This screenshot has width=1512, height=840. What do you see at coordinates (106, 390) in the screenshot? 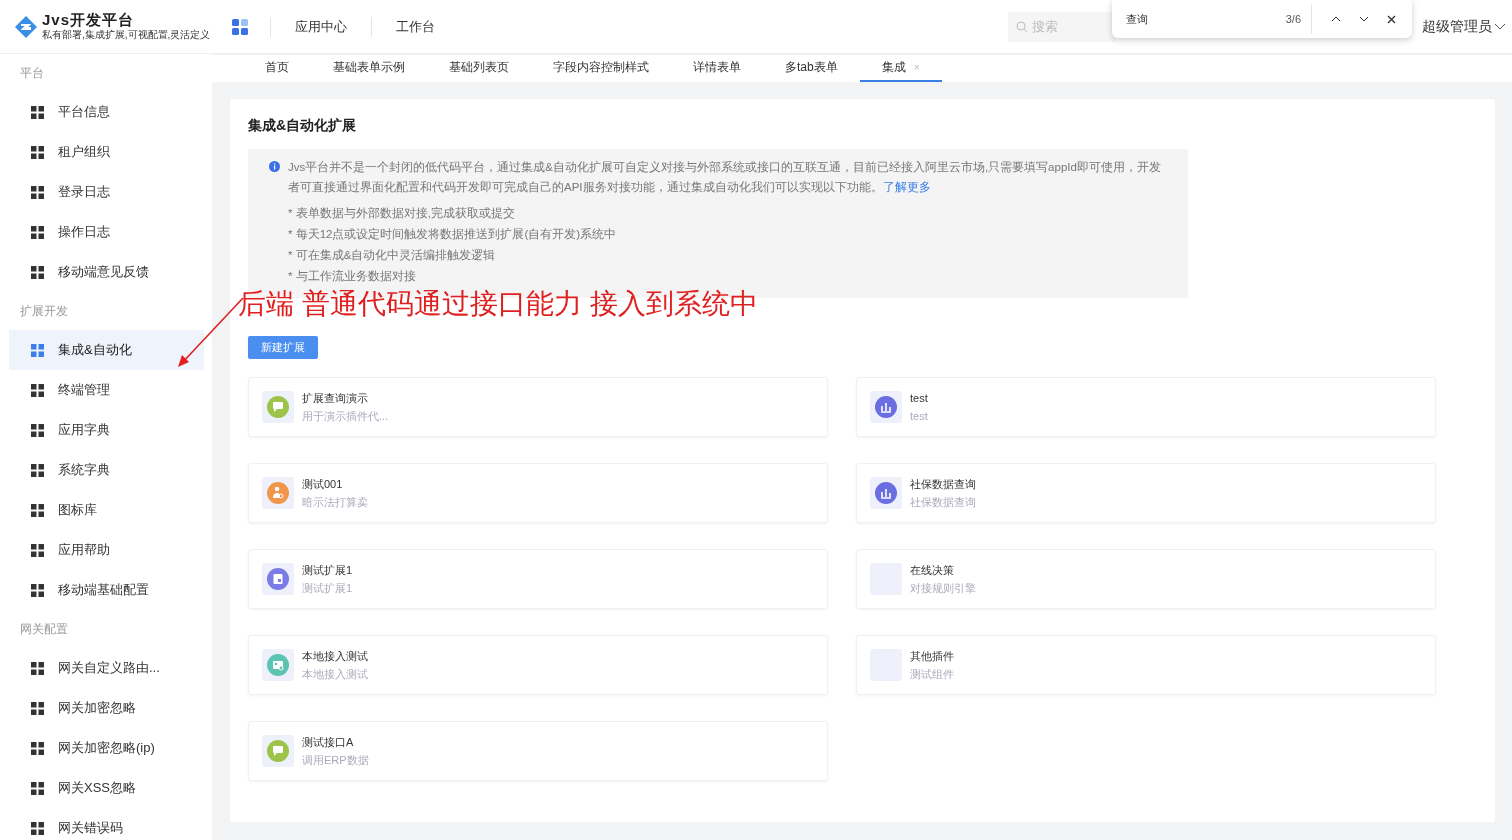
I see `sidebar-item: 终端管理` at bounding box center [106, 390].